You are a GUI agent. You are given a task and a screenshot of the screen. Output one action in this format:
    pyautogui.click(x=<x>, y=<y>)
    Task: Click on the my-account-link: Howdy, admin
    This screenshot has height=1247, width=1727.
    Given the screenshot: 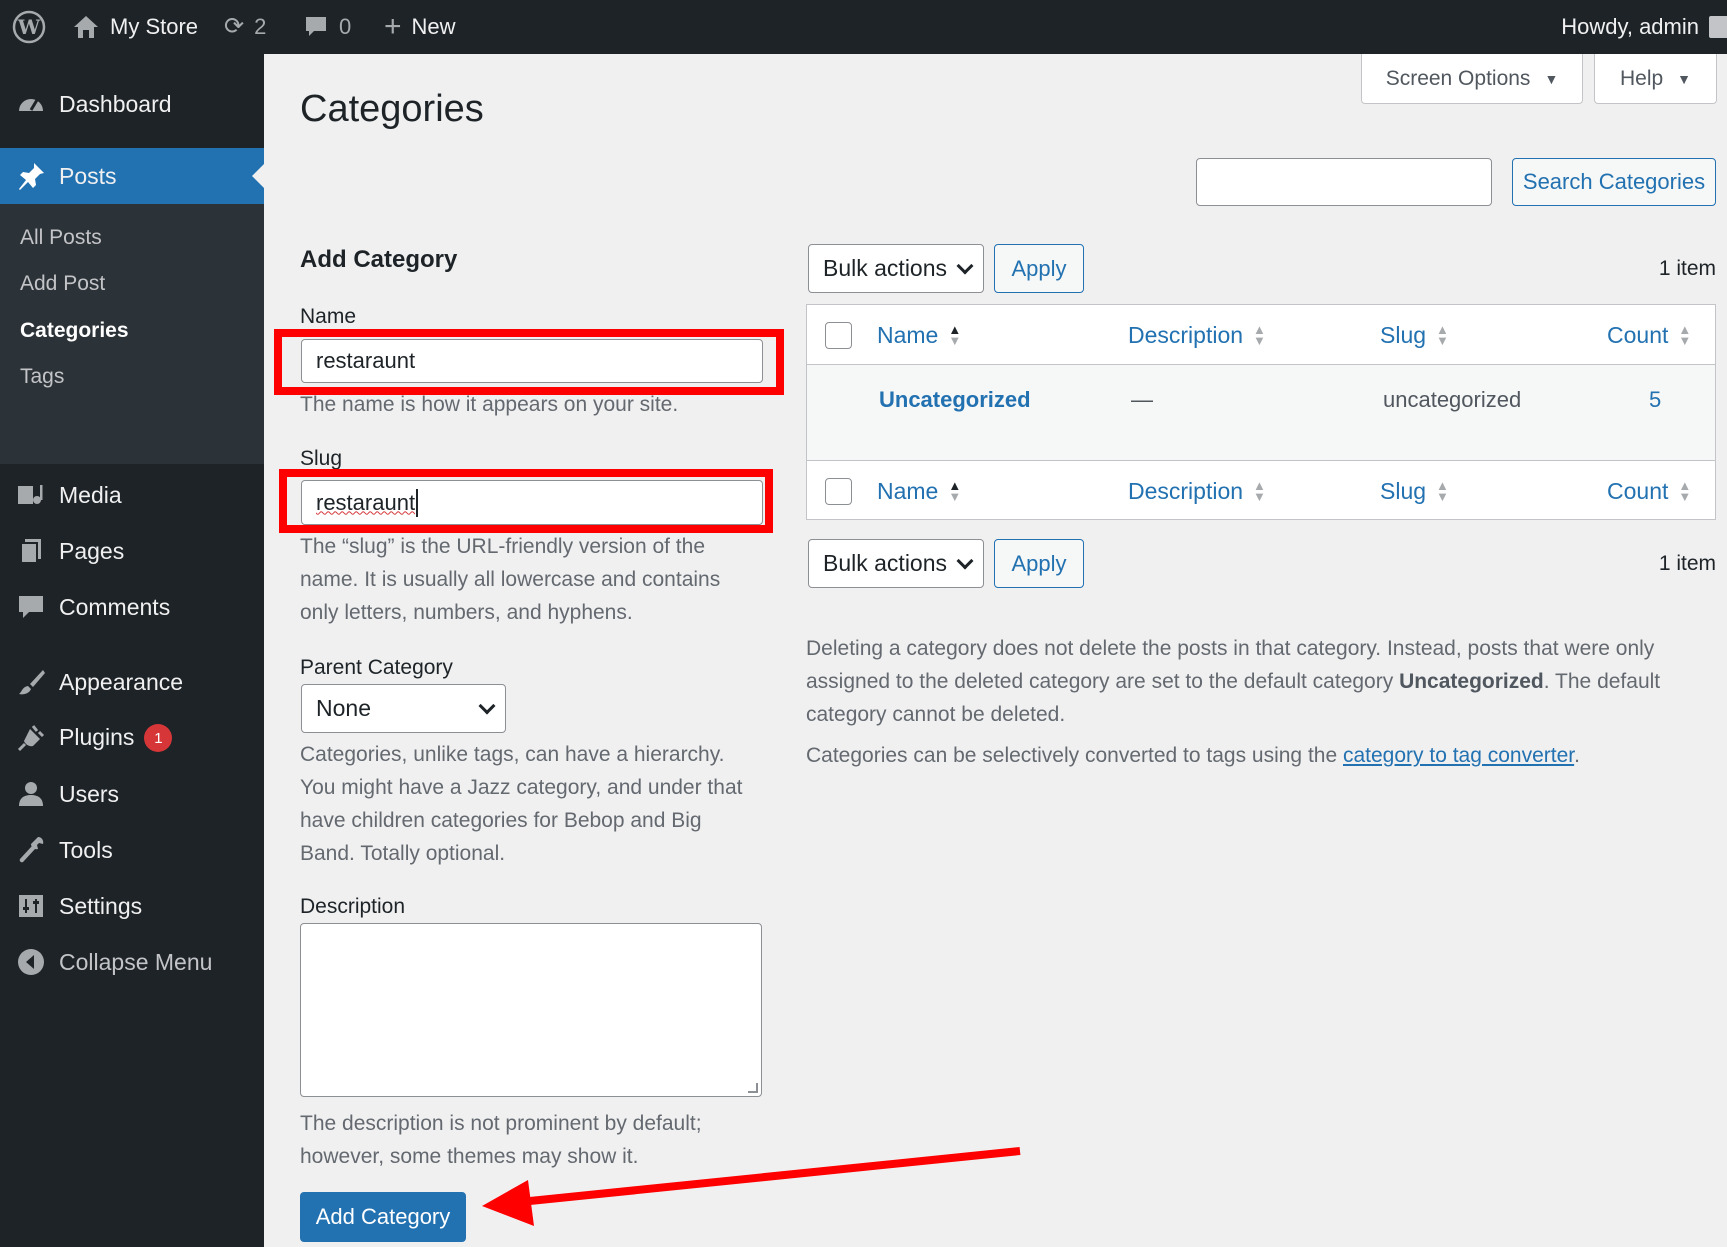 What is the action you would take?
    pyautogui.click(x=1644, y=27)
    